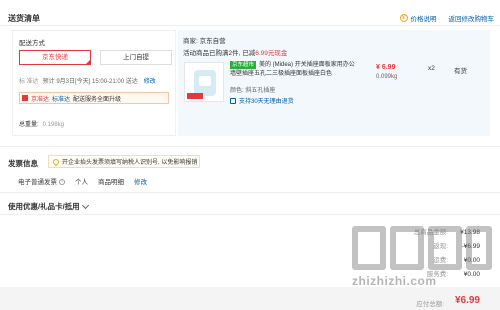 The height and width of the screenshot is (310, 500). I want to click on jd-supermarket-tag: 京东超市, so click(243, 65).